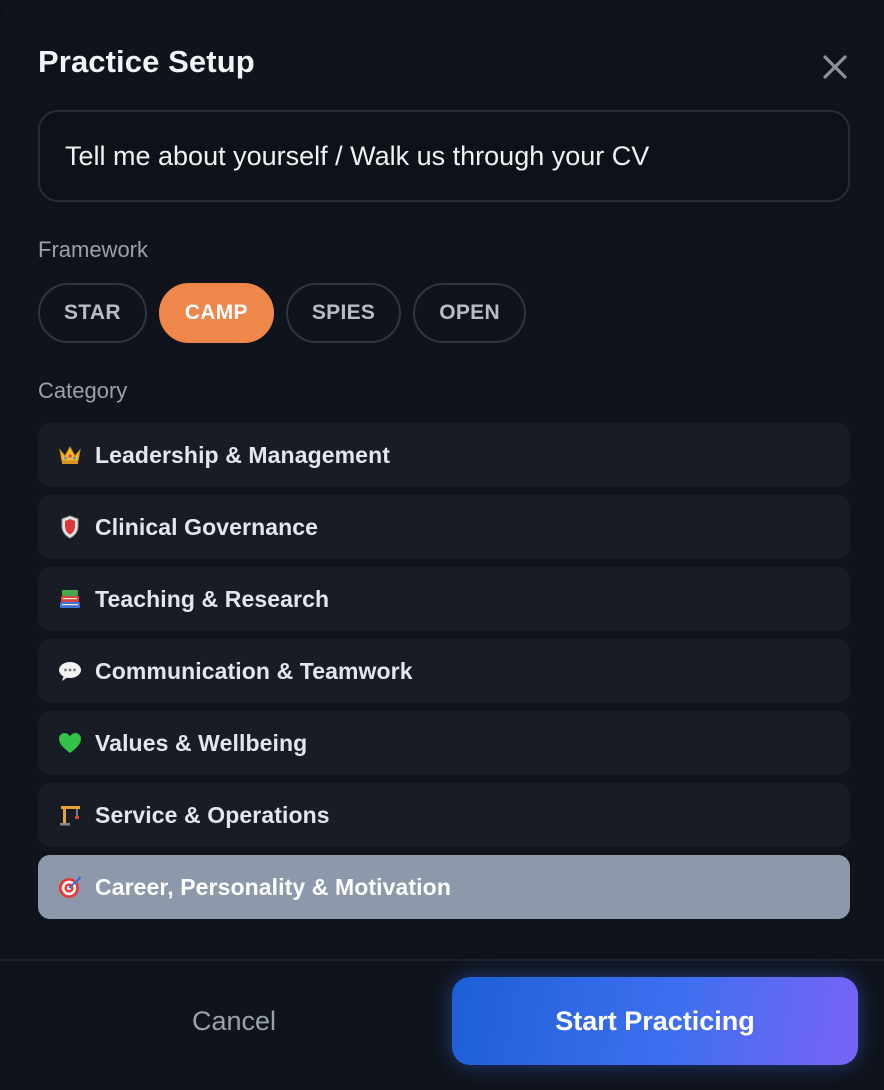 This screenshot has width=884, height=1090. What do you see at coordinates (212, 598) in the screenshot?
I see `category-item-label: Teaching & Research` at bounding box center [212, 598].